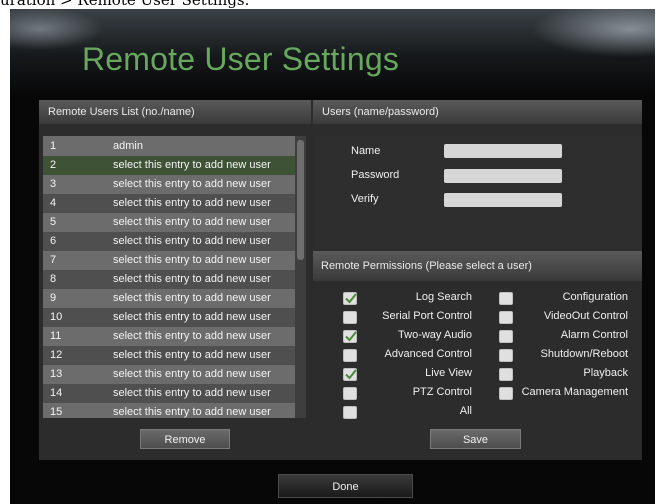  I want to click on permission-label: Configuration, so click(595, 297).